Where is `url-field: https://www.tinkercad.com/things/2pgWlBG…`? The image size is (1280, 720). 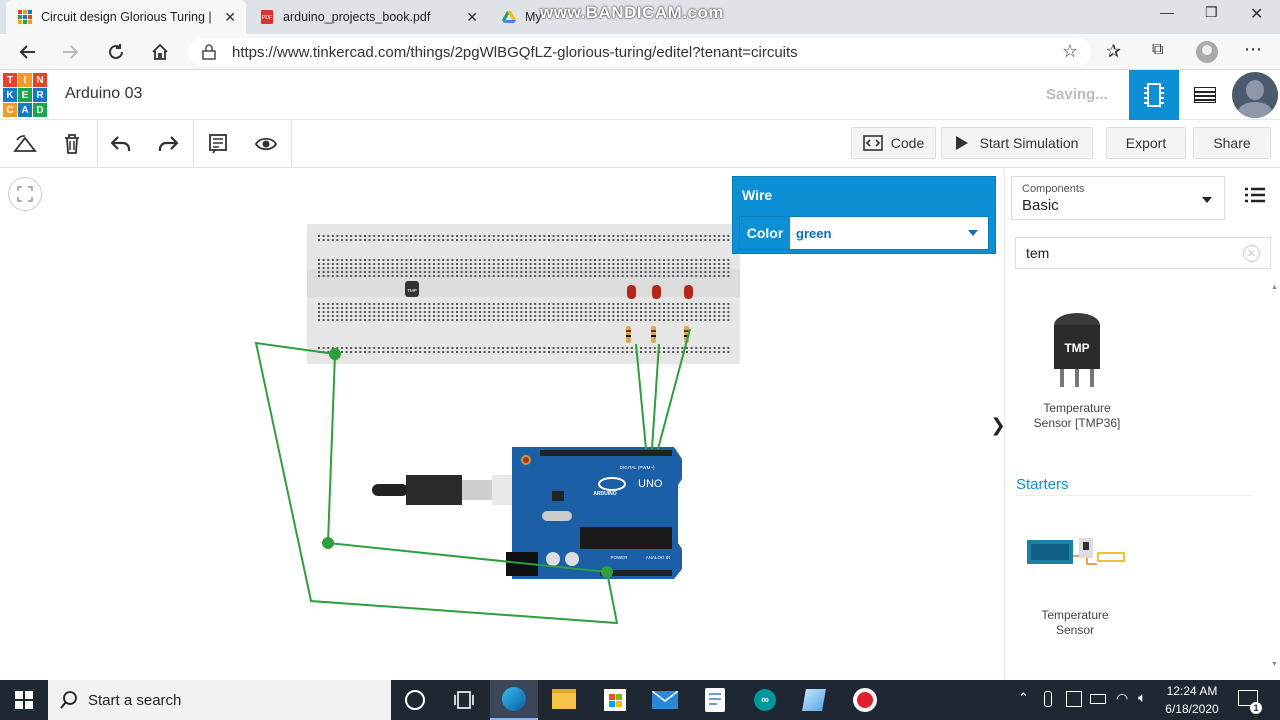 url-field: https://www.tinkercad.com/things/2pgWlBG… is located at coordinates (639, 52).